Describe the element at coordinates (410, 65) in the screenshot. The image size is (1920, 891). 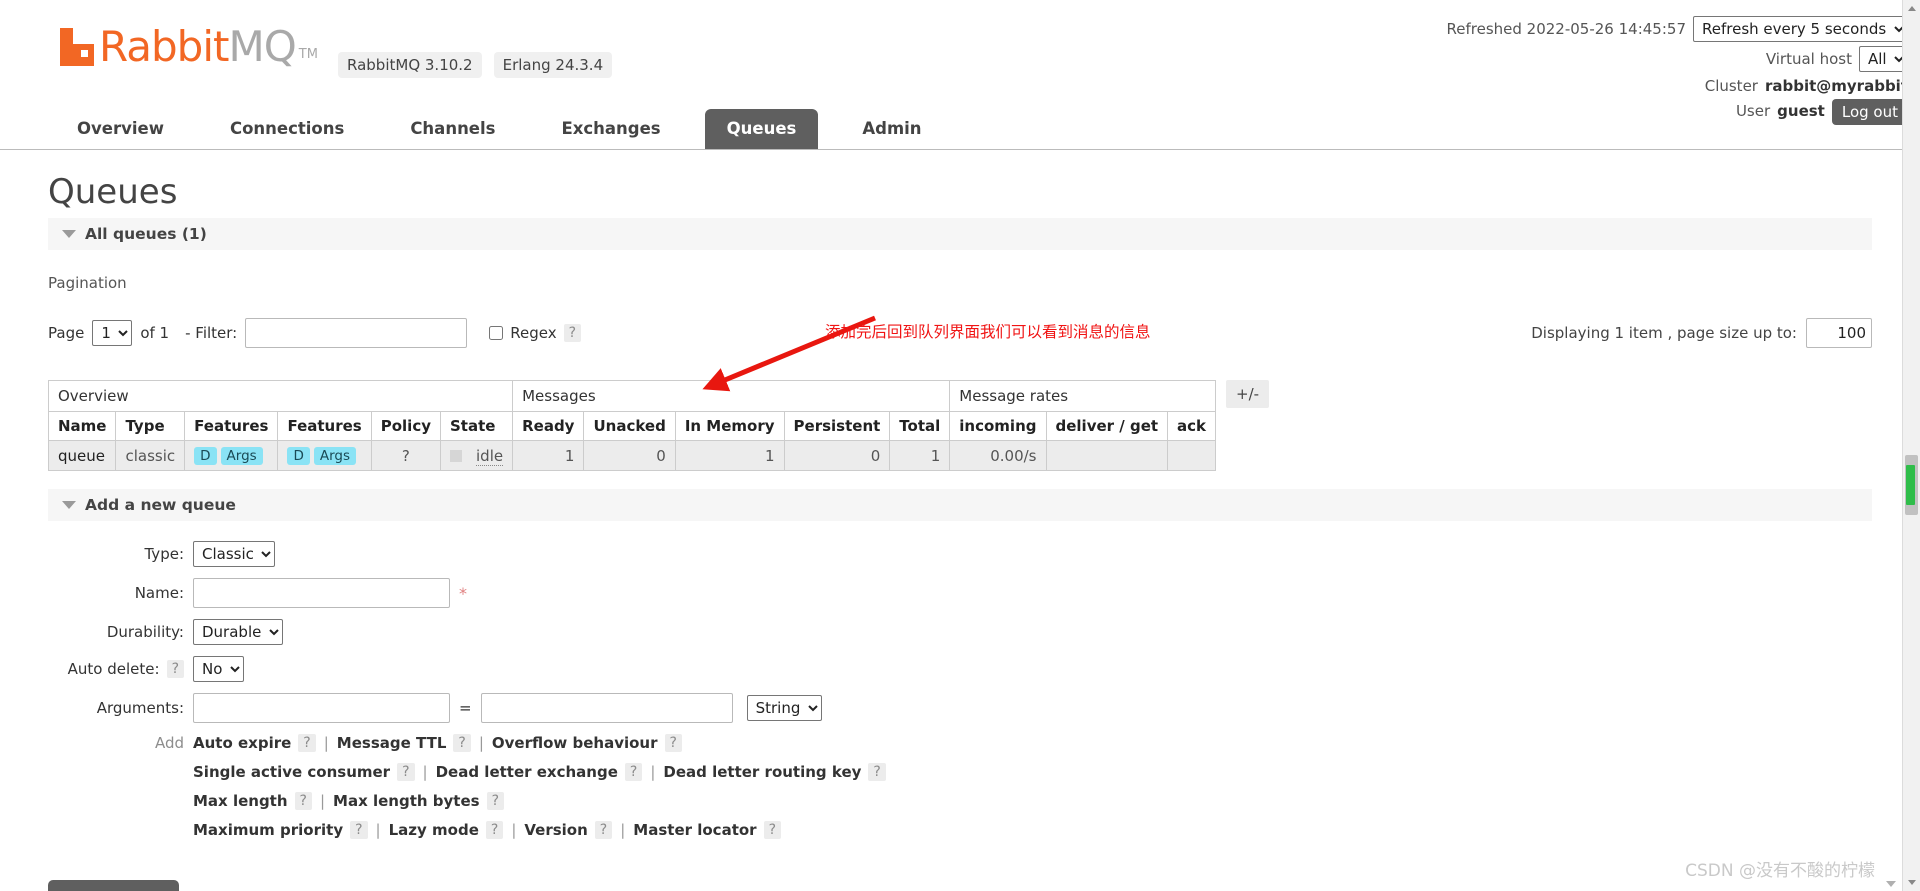
I see `rabbitmq-version-pill: RabbitMQ 3.10.2` at that location.